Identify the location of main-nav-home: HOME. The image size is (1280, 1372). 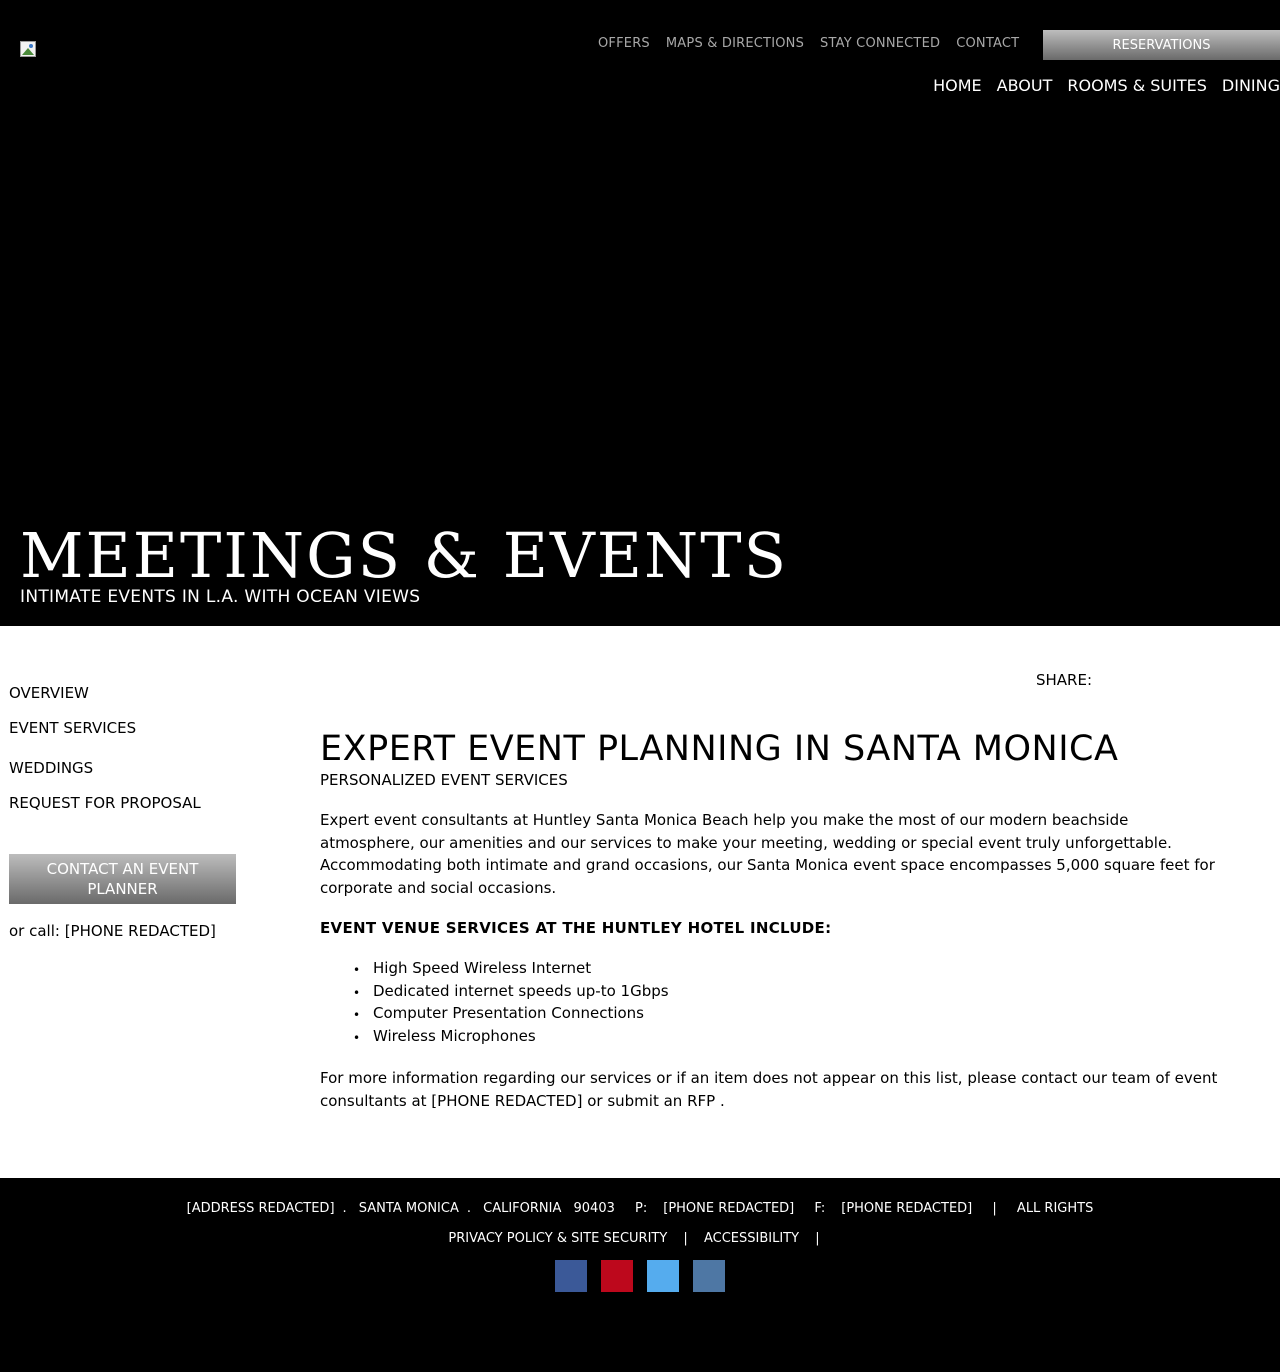
(957, 85).